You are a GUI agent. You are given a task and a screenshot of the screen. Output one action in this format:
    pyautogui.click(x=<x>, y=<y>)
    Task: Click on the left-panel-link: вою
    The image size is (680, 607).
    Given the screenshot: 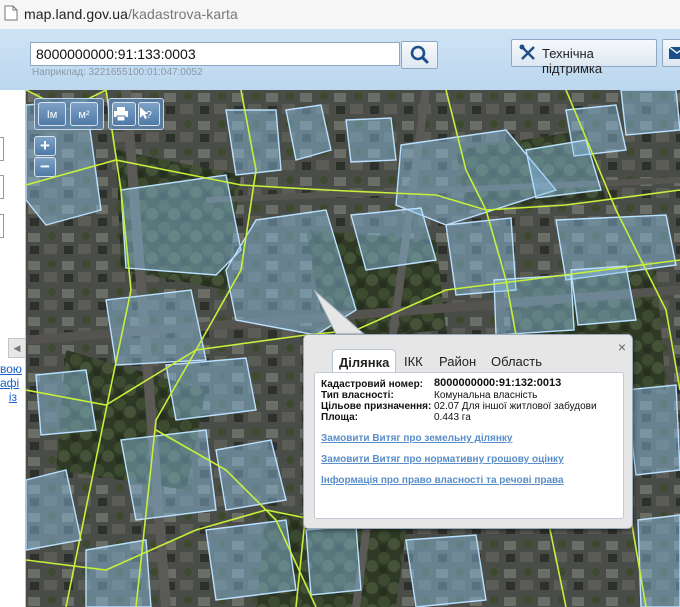 What is the action you would take?
    pyautogui.click(x=11, y=369)
    